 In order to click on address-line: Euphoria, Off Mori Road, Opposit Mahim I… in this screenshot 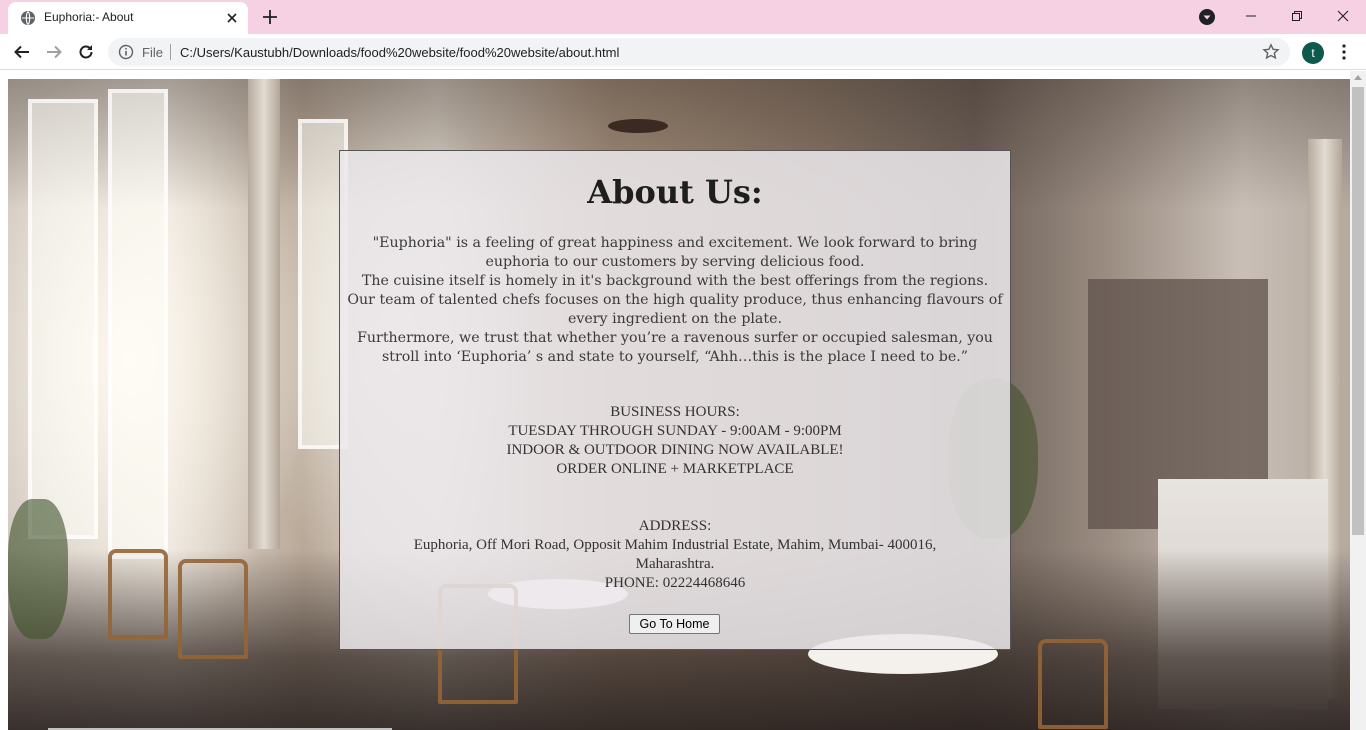, I will do `click(675, 545)`.